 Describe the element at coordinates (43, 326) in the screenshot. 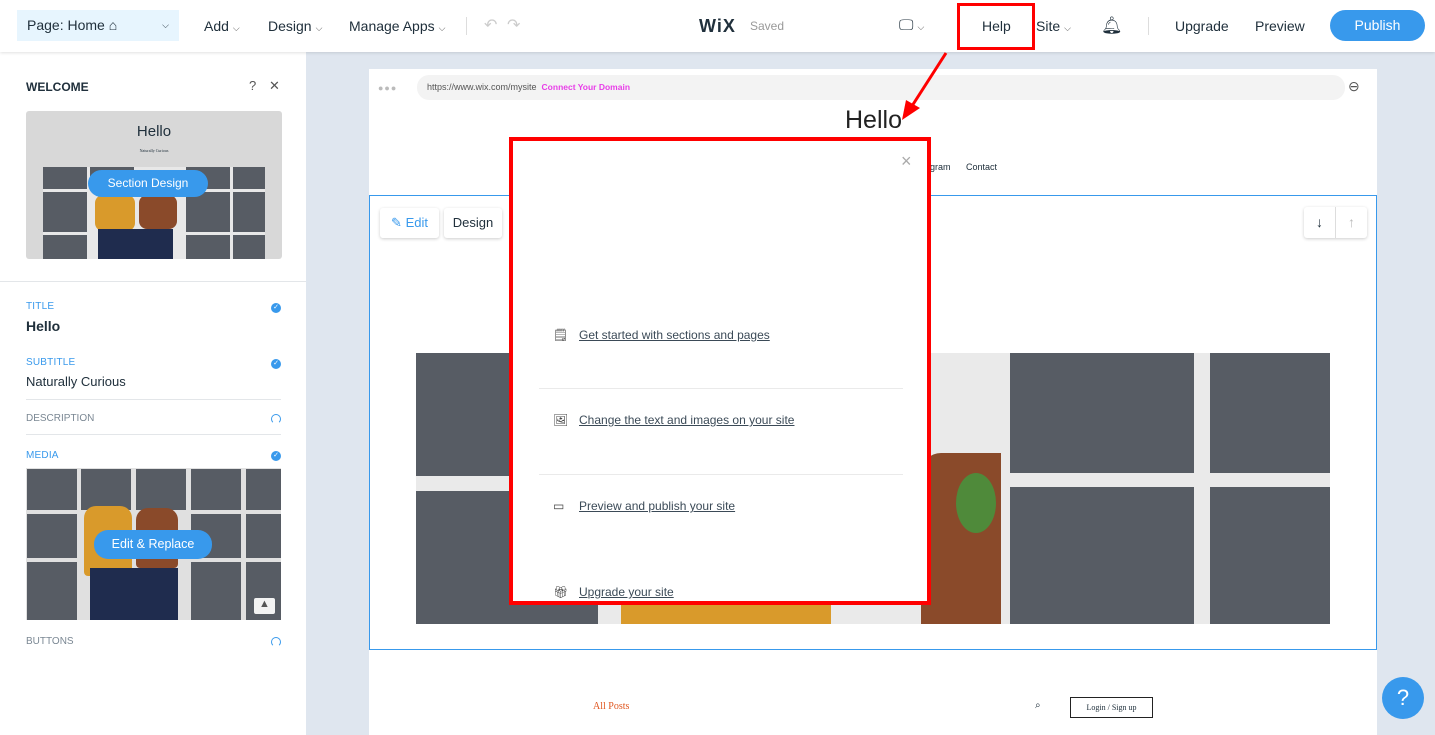

I see `title-field: Hello` at that location.